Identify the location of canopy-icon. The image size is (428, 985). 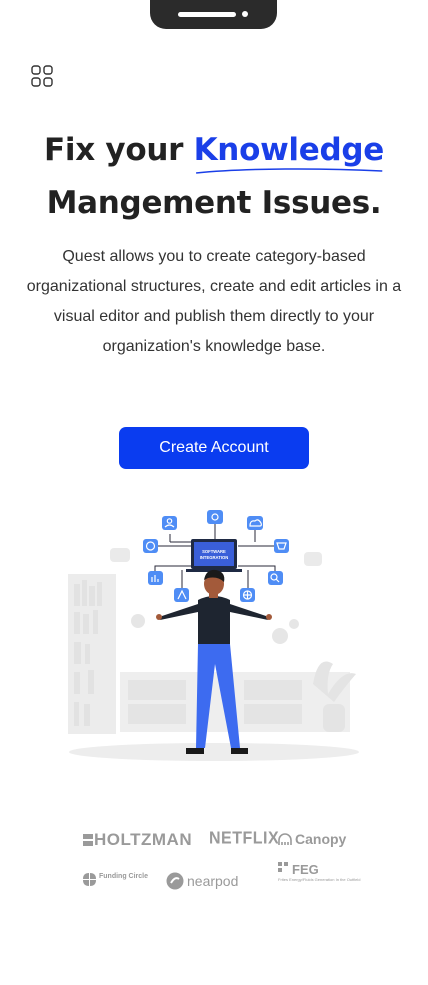
(285, 841).